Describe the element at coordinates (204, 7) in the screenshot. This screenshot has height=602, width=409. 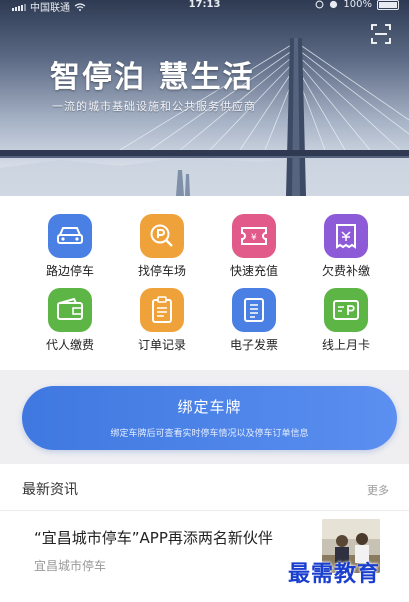
I see `status-bar: 中国联通 17:13 100%` at that location.